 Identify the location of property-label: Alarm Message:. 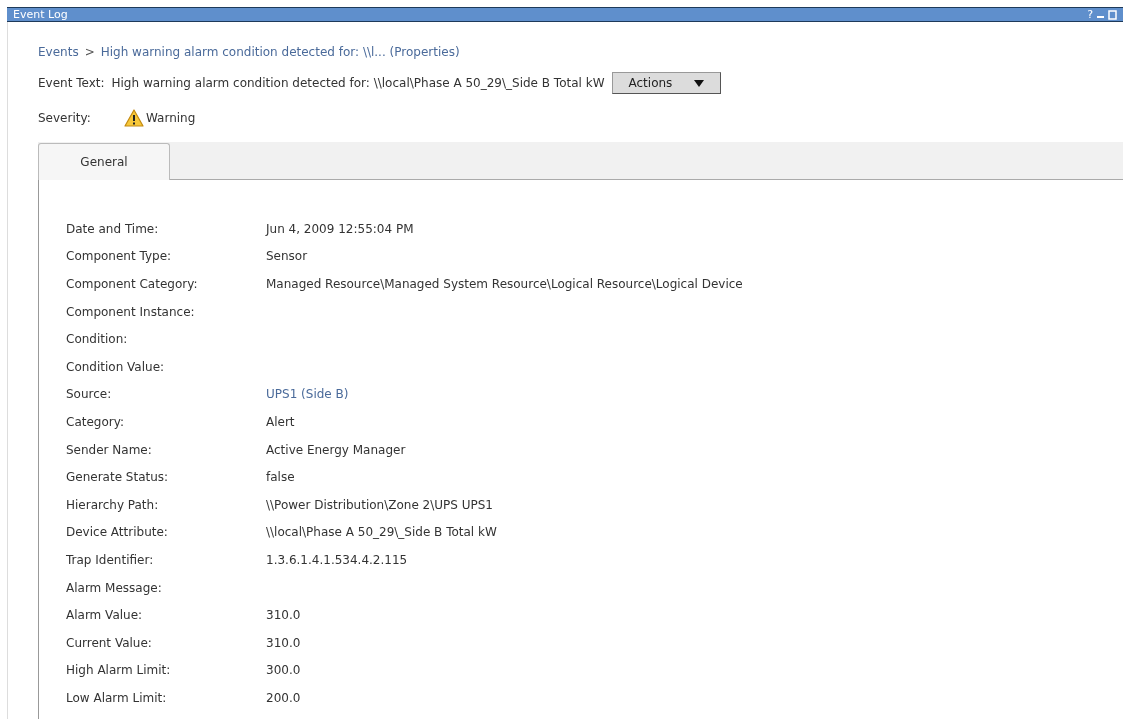
(114, 588).